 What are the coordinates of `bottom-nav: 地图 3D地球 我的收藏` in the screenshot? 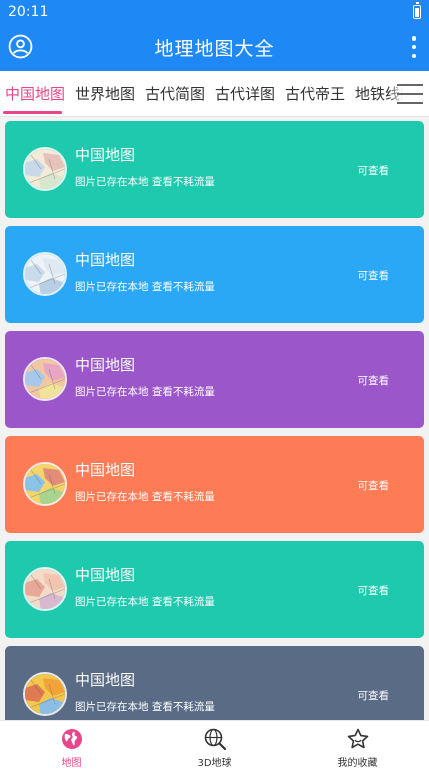 It's located at (214, 745).